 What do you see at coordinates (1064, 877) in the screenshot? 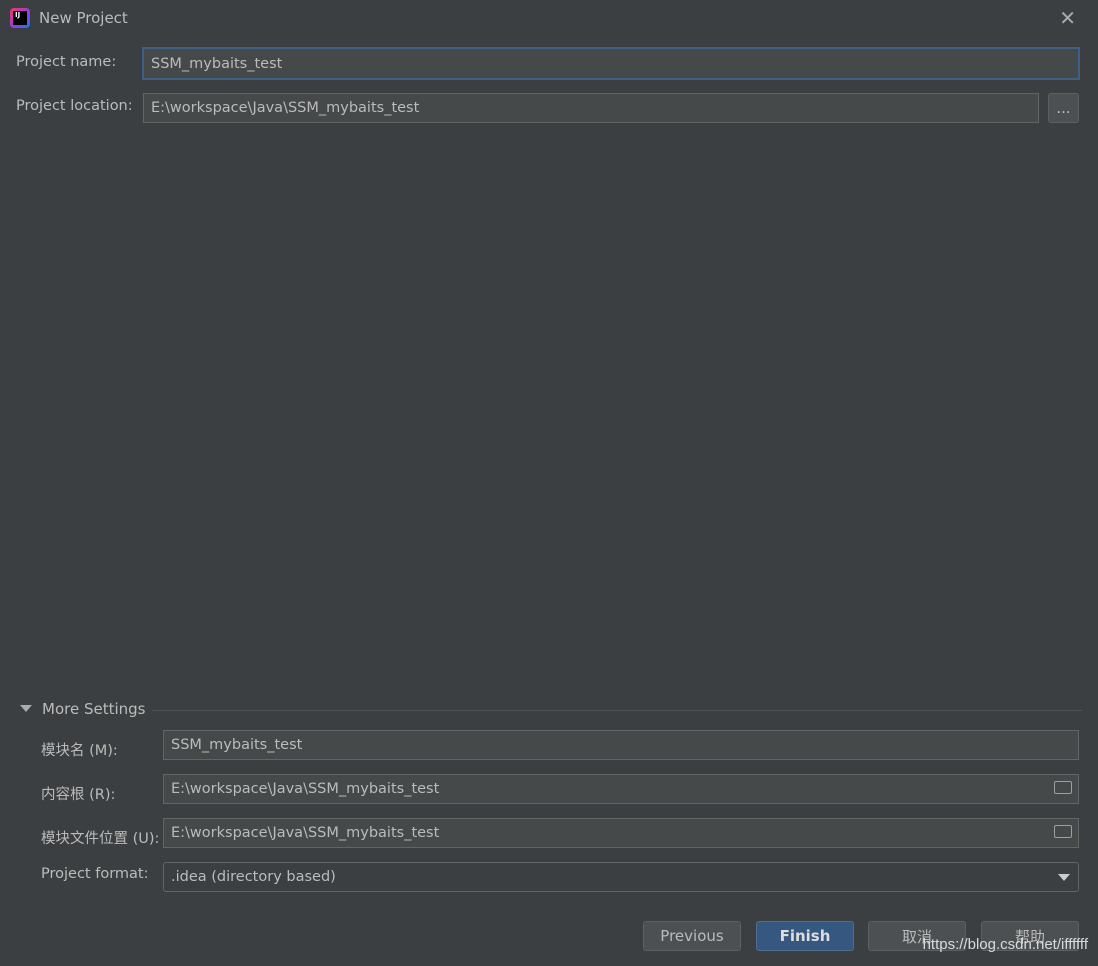
I see `chevron-down-icon` at bounding box center [1064, 877].